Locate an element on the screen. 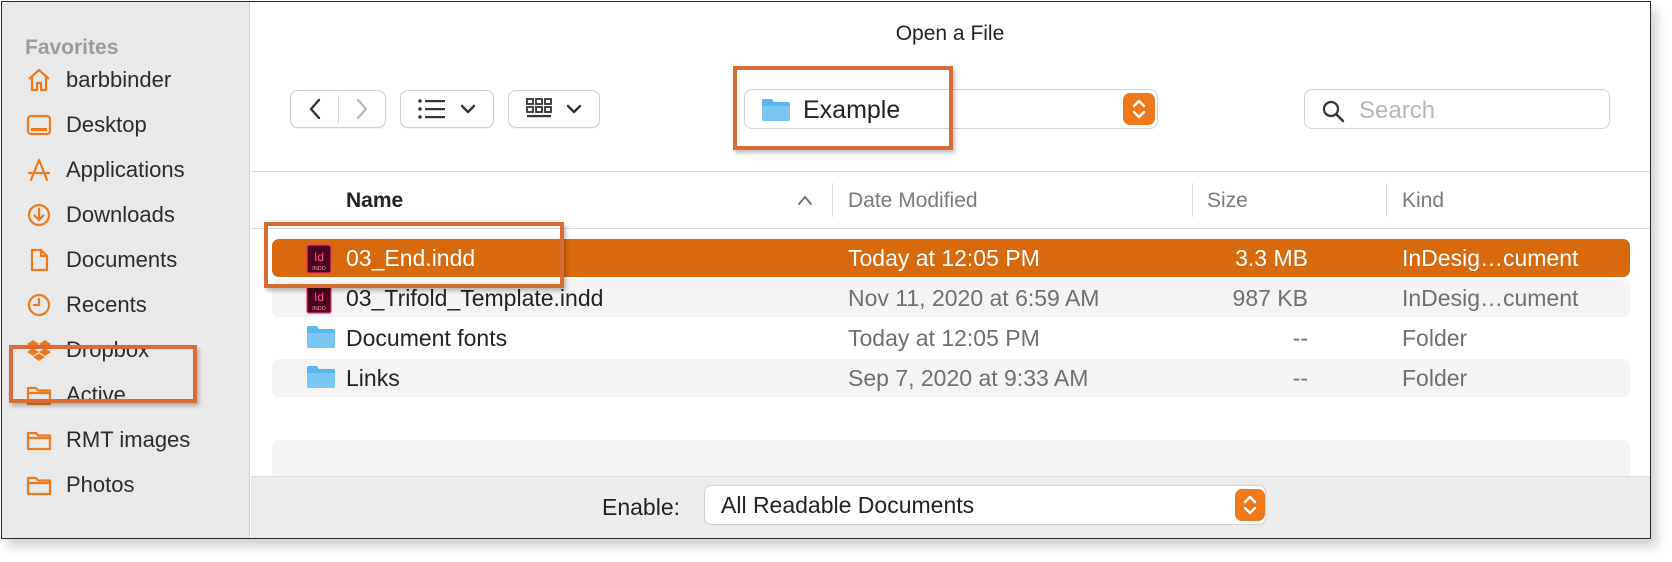 The image size is (1672, 562). enable-label: Enable: is located at coordinates (641, 507).